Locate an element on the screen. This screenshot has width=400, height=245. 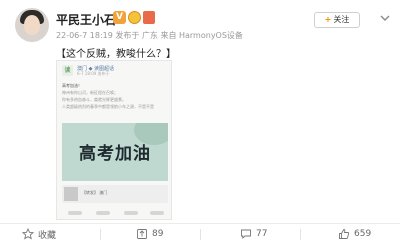
video-label: 【转发】 澳门 is located at coordinates (95, 192).